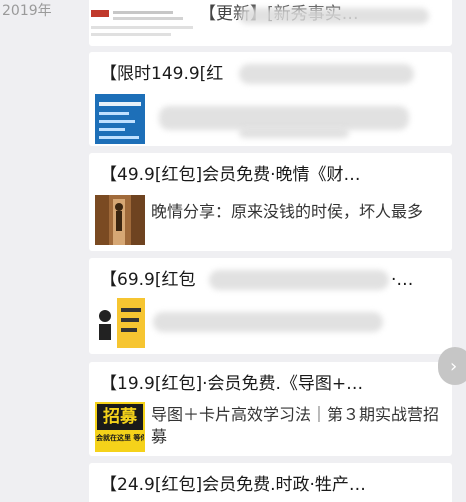  I want to click on article-title: 【69.9[红包, so click(148, 280).